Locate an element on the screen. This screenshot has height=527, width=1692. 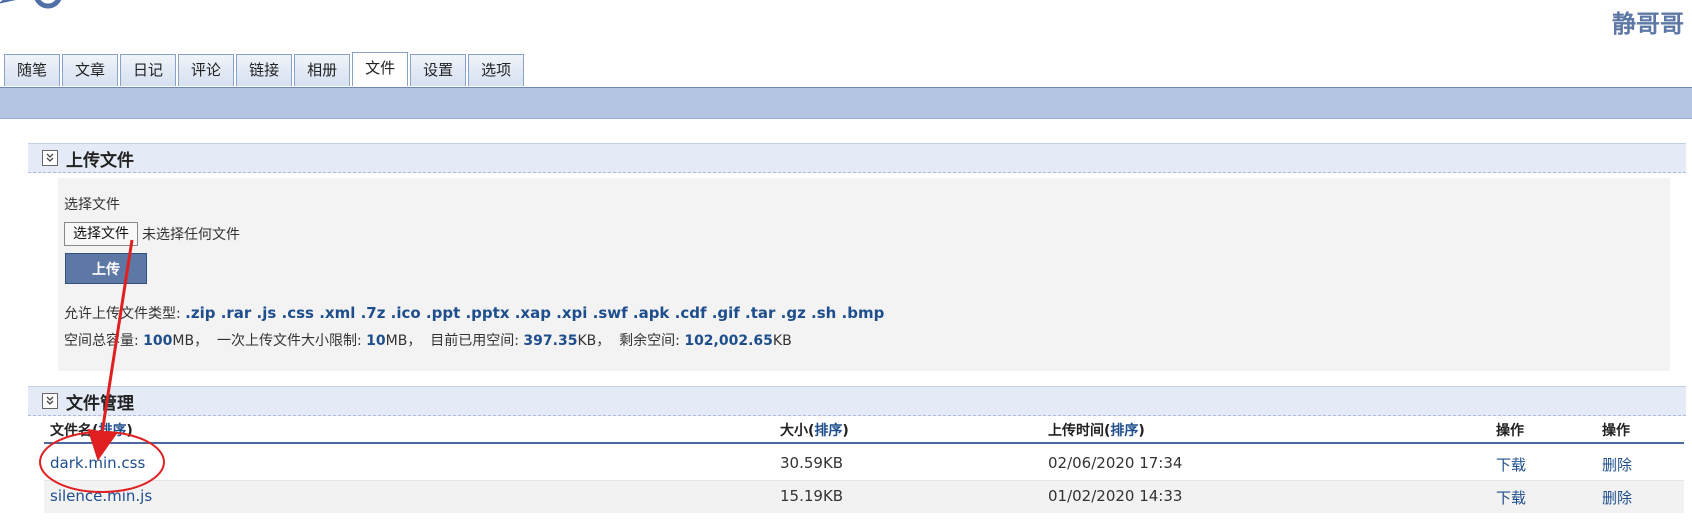
remaining-space-unit: KB is located at coordinates (782, 341).